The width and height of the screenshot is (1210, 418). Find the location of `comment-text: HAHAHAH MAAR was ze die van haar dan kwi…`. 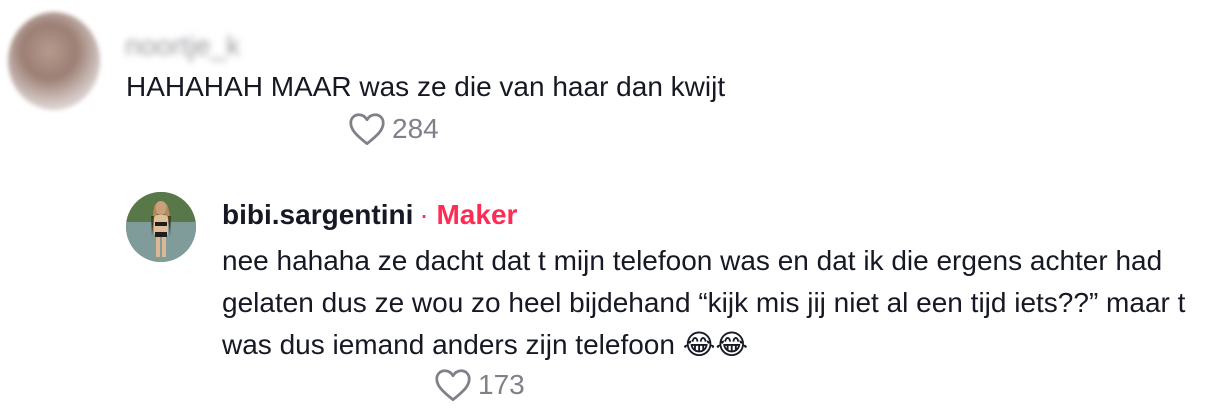

comment-text: HAHAHAH MAAR was ze die van haar dan kwi… is located at coordinates (426, 86).